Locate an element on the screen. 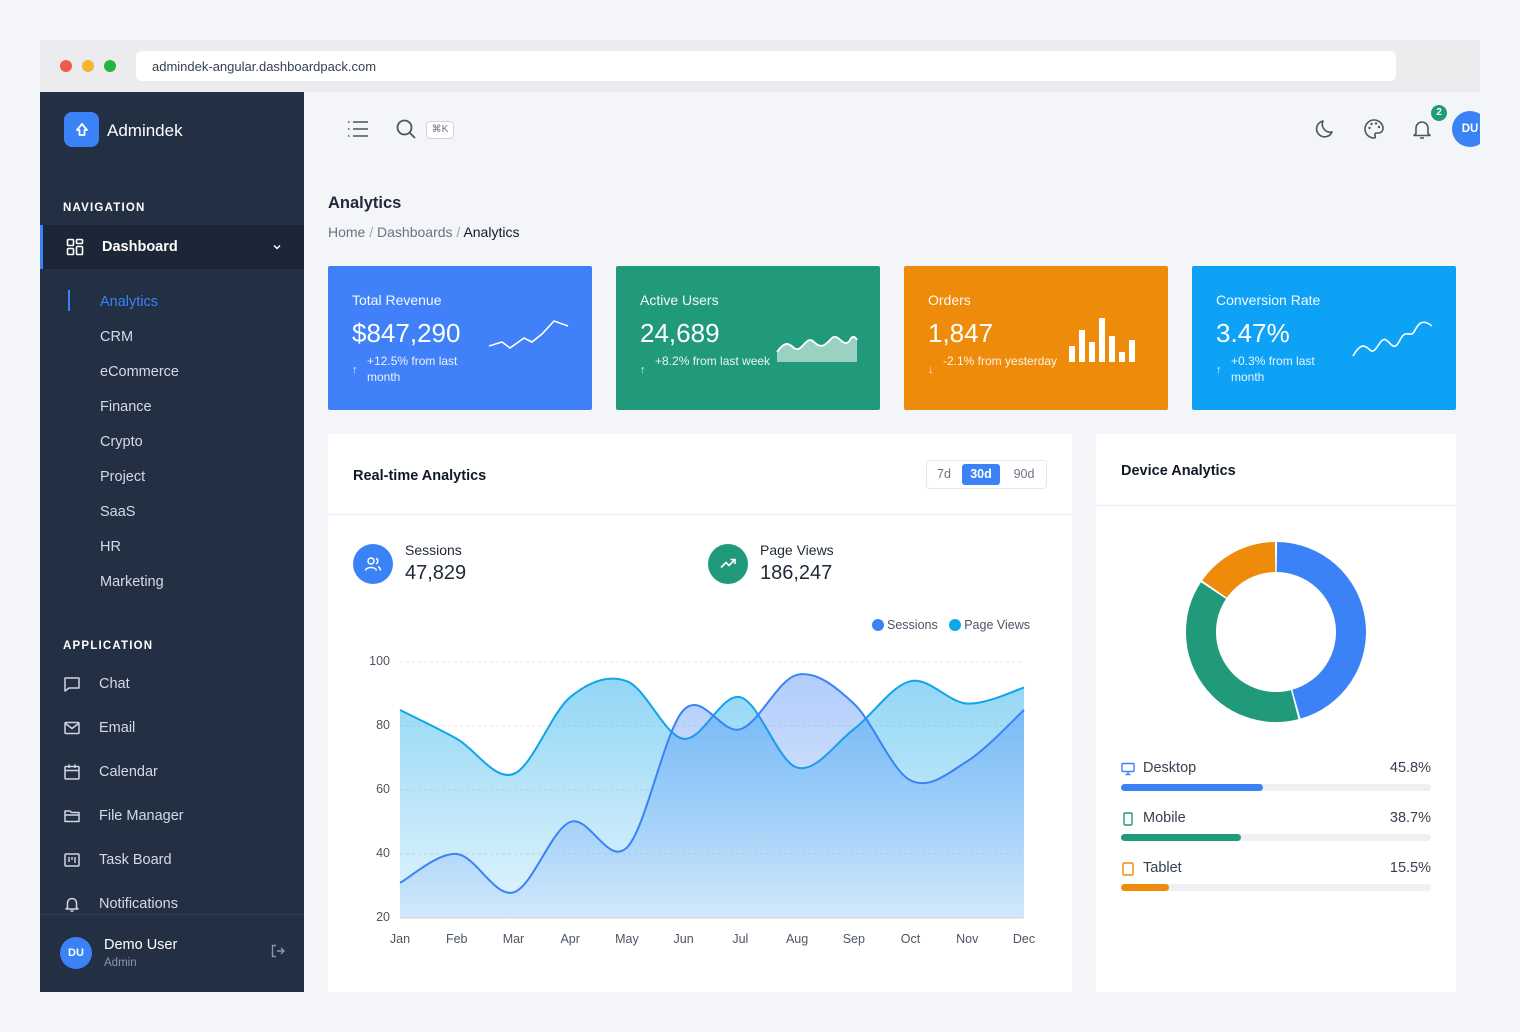 This screenshot has width=1520, height=1032. device-donut-chart is located at coordinates (1276, 632).